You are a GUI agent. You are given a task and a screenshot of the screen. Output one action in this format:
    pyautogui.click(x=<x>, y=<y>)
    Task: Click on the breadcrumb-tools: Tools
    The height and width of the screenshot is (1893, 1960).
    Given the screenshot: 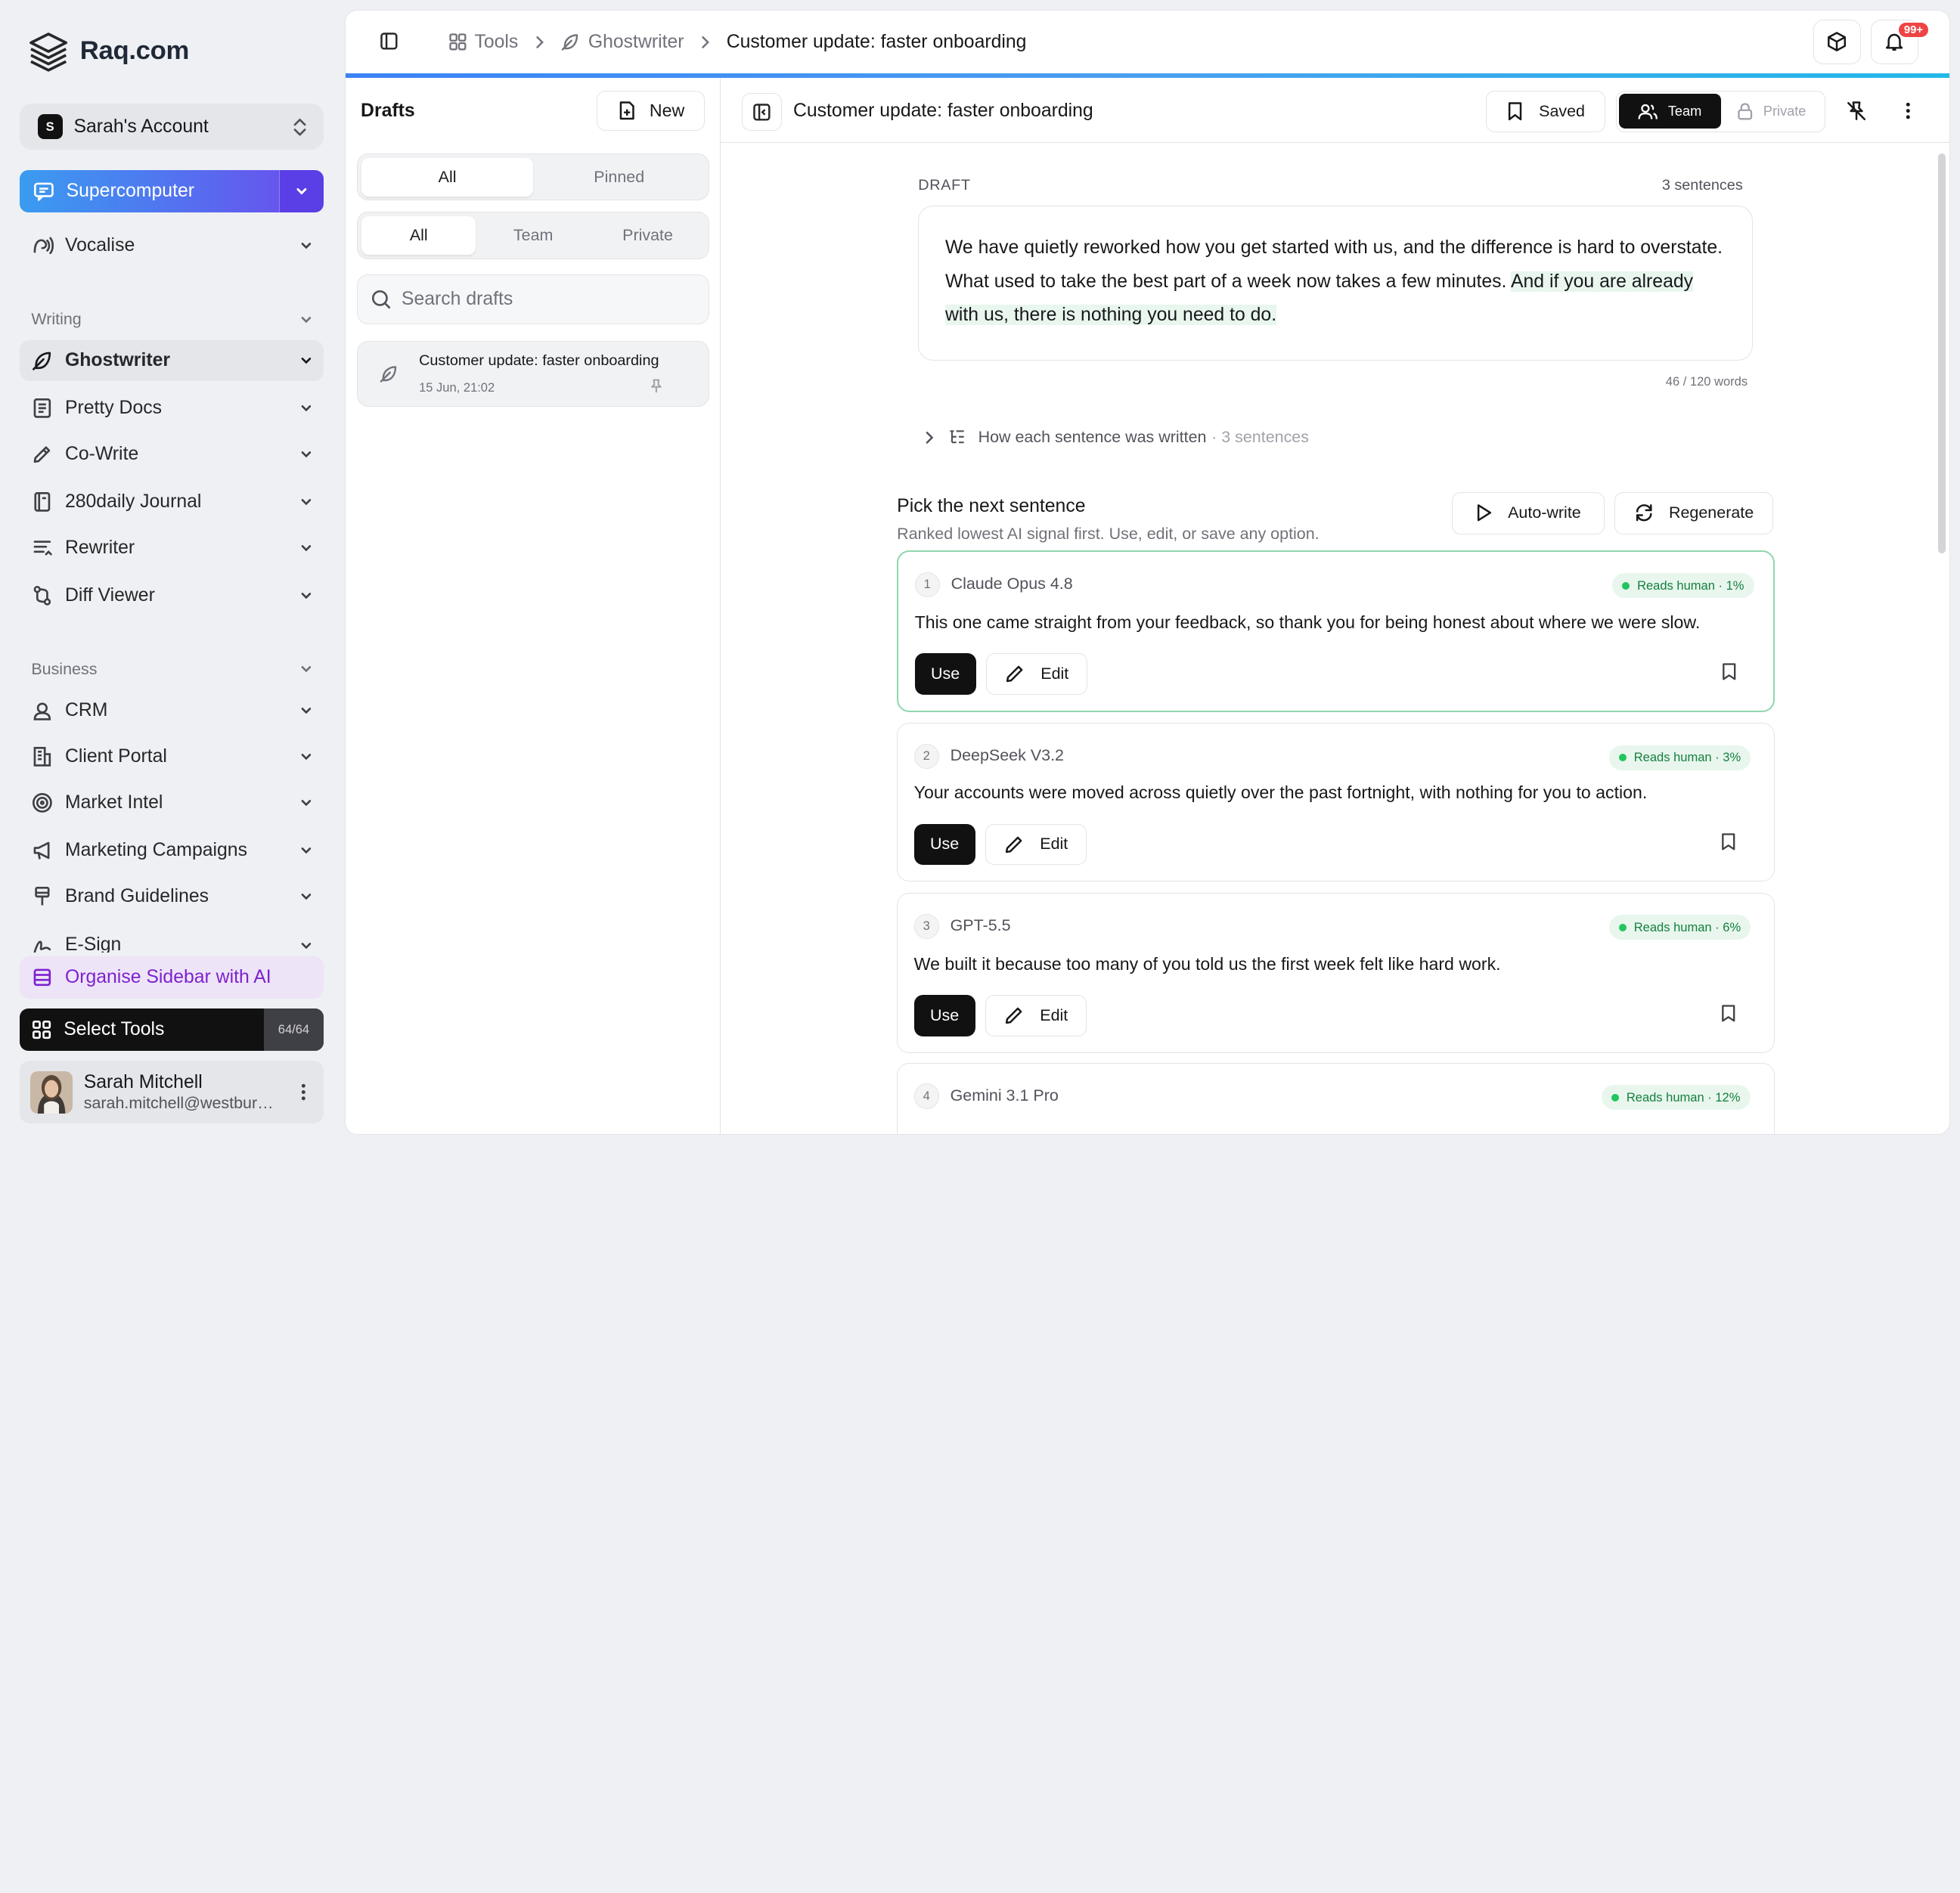 What is the action you would take?
    pyautogui.click(x=483, y=43)
    